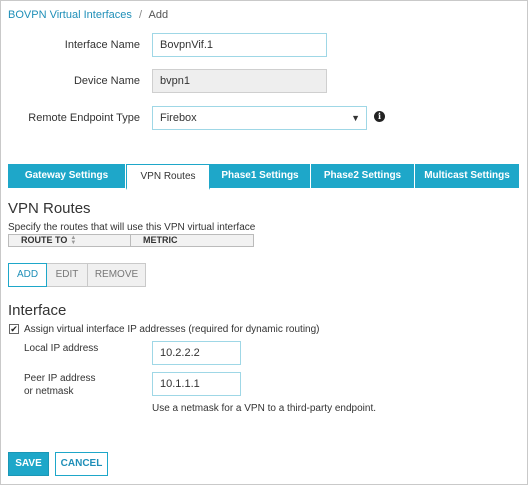 The width and height of the screenshot is (528, 485). Describe the element at coordinates (37, 310) in the screenshot. I see `interface-title: Interface` at that location.